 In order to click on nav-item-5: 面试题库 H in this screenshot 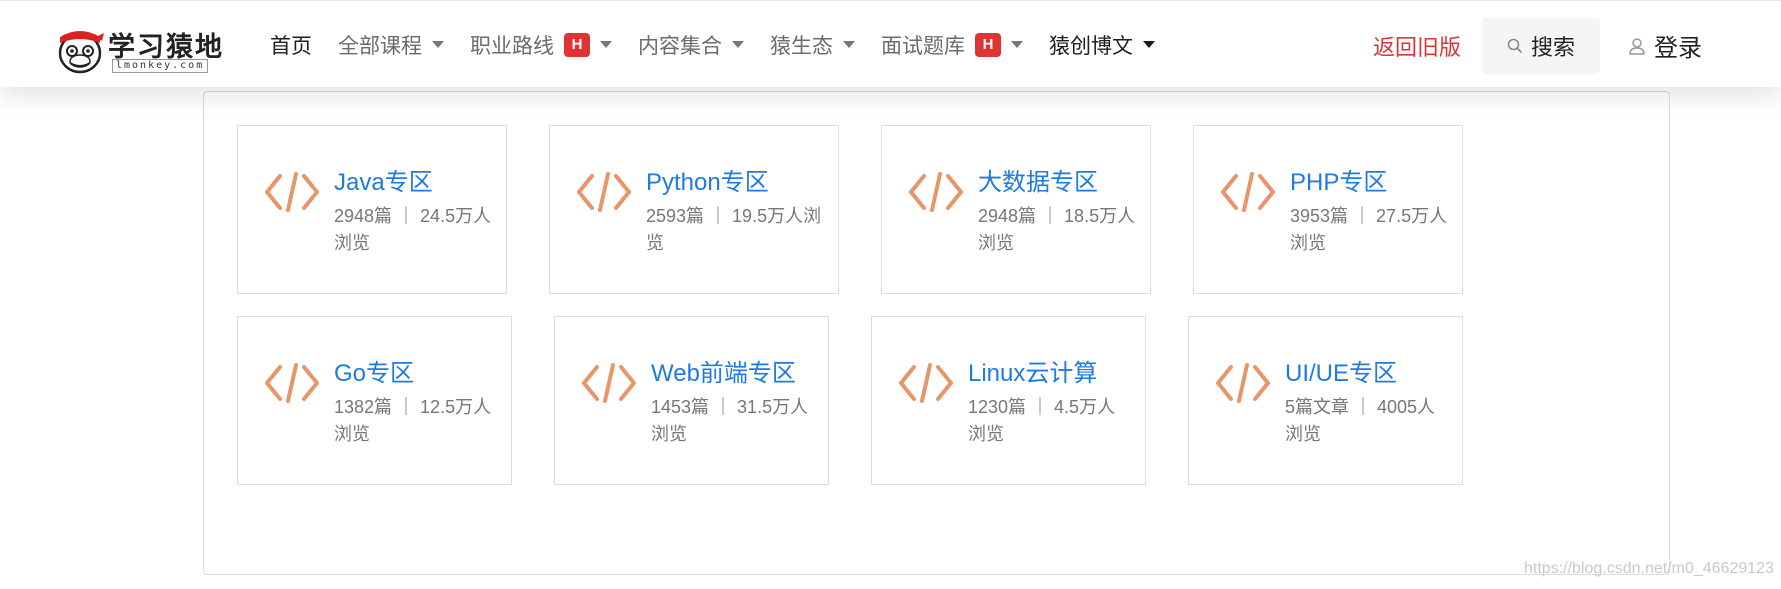, I will do `click(952, 45)`.